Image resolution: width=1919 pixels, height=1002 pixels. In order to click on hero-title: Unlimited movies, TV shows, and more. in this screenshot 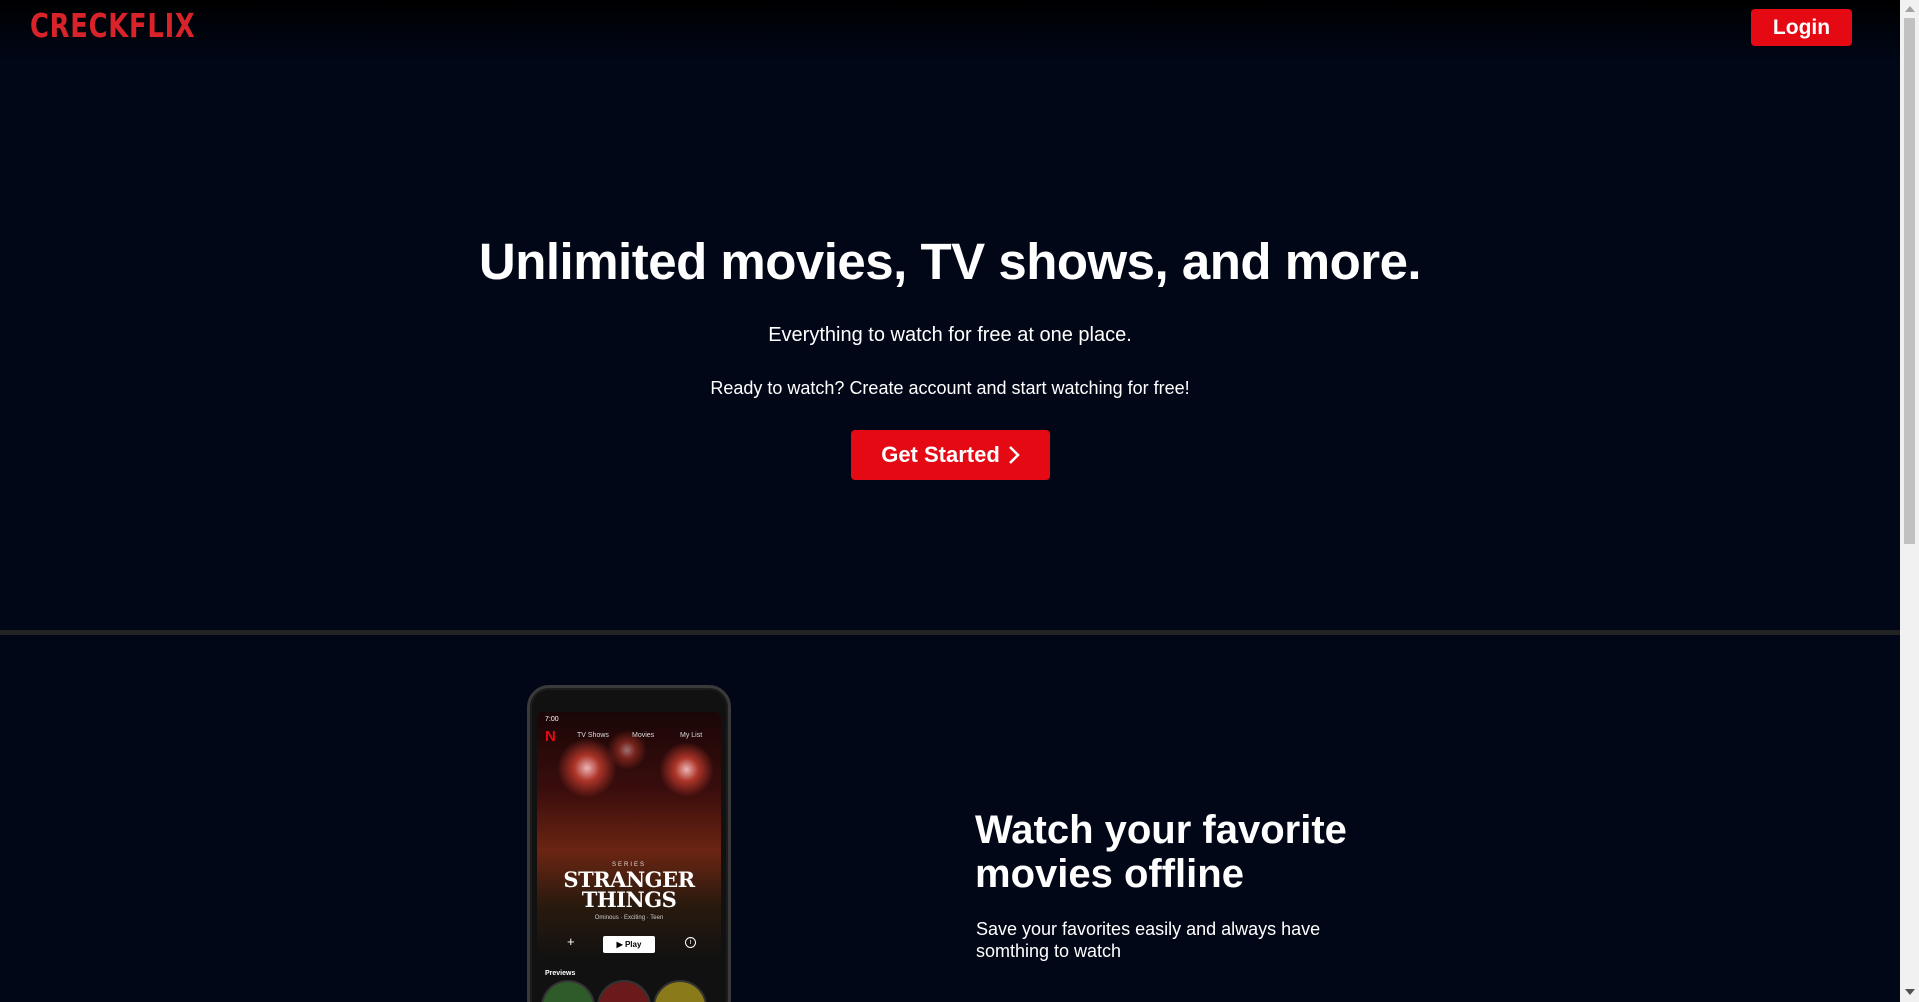, I will do `click(950, 261)`.